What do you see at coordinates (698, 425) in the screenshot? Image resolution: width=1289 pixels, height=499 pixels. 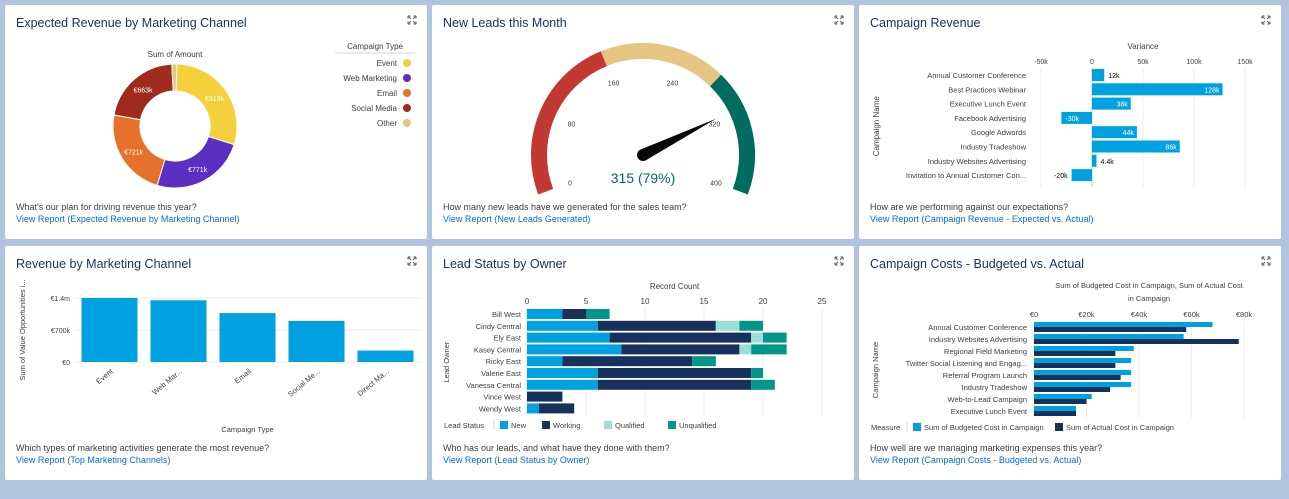 I see `legend-label: Unqualified` at bounding box center [698, 425].